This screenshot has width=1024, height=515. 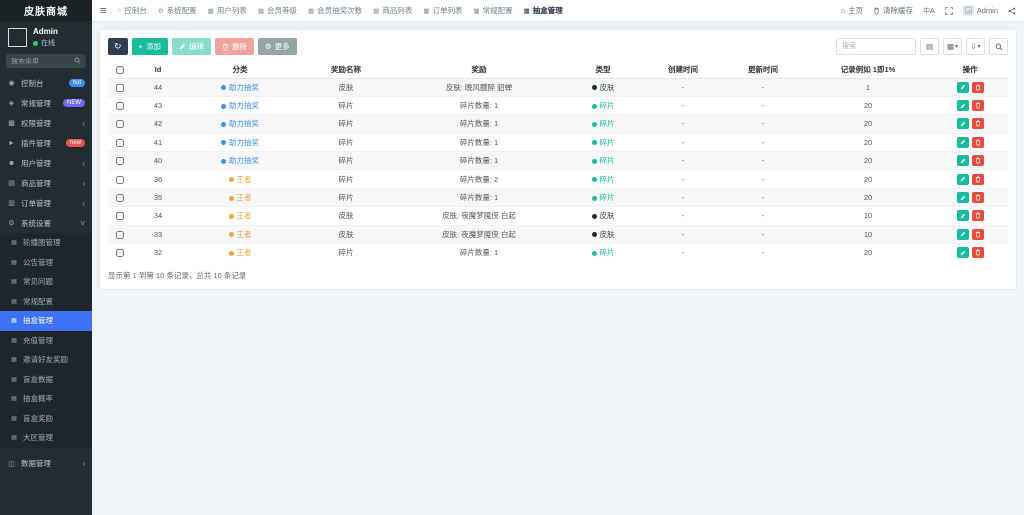 What do you see at coordinates (852, 10) in the screenshot?
I see `home-link: ⌂ 主页` at bounding box center [852, 10].